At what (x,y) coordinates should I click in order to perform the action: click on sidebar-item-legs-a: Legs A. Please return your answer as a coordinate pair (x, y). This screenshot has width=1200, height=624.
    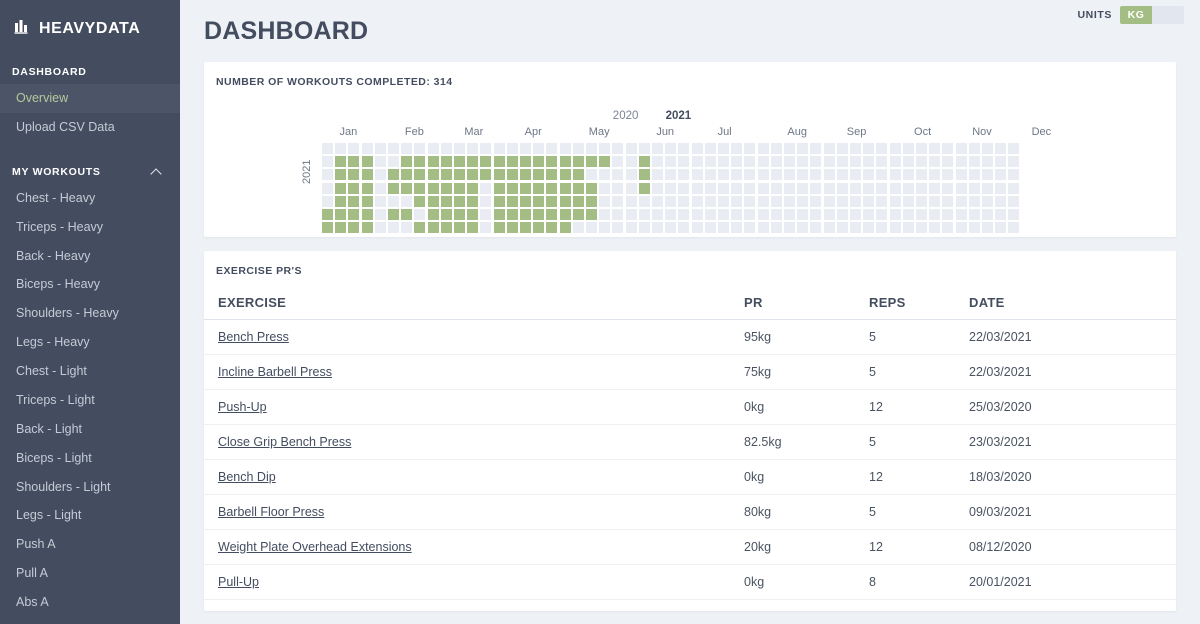
    Looking at the image, I should click on (90, 620).